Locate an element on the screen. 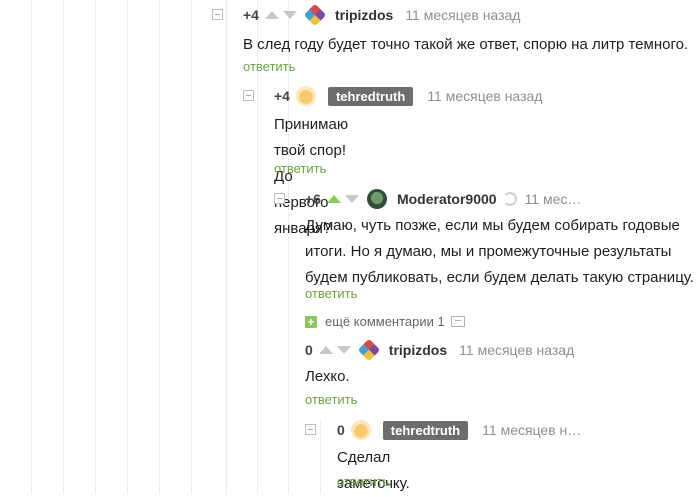  comment-header: +4 tripizdos 11 месяцев назад is located at coordinates (381, 15).